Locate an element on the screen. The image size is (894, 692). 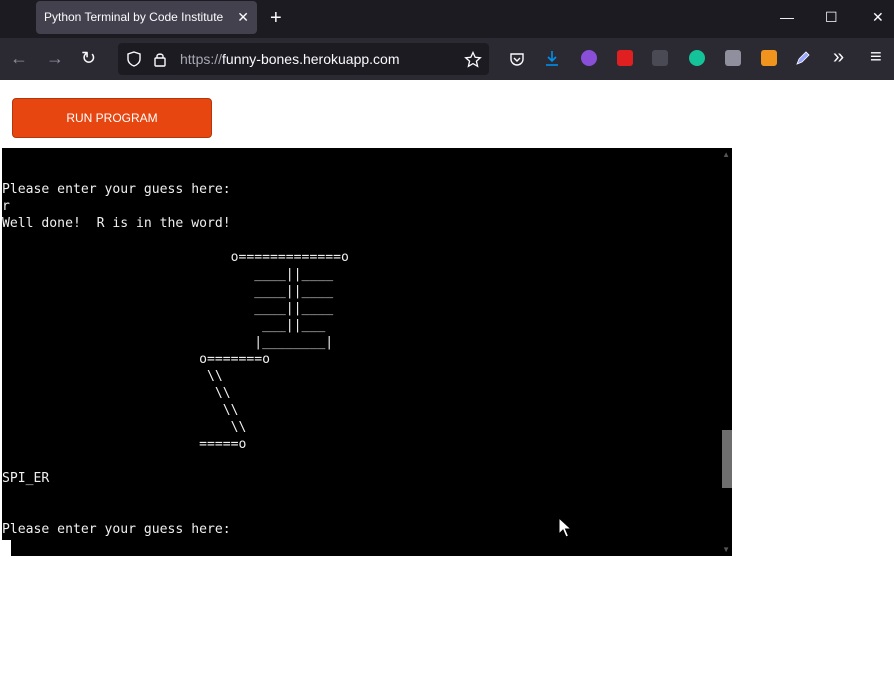
scrollbar-thumb is located at coordinates (727, 459).